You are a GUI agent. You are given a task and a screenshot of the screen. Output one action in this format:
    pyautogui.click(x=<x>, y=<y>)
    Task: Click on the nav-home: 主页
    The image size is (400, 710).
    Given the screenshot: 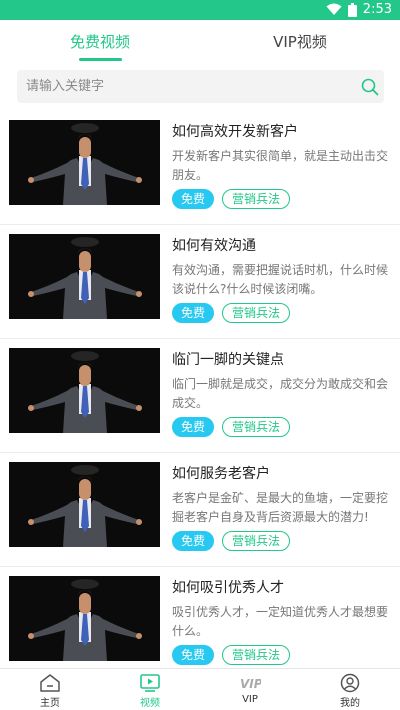 What is the action you would take?
    pyautogui.click(x=50, y=689)
    